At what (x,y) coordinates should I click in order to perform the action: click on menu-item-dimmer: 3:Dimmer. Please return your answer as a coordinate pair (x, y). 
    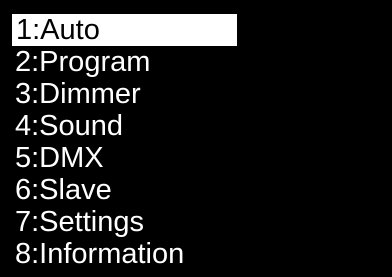
    Looking at the image, I should click on (125, 94).